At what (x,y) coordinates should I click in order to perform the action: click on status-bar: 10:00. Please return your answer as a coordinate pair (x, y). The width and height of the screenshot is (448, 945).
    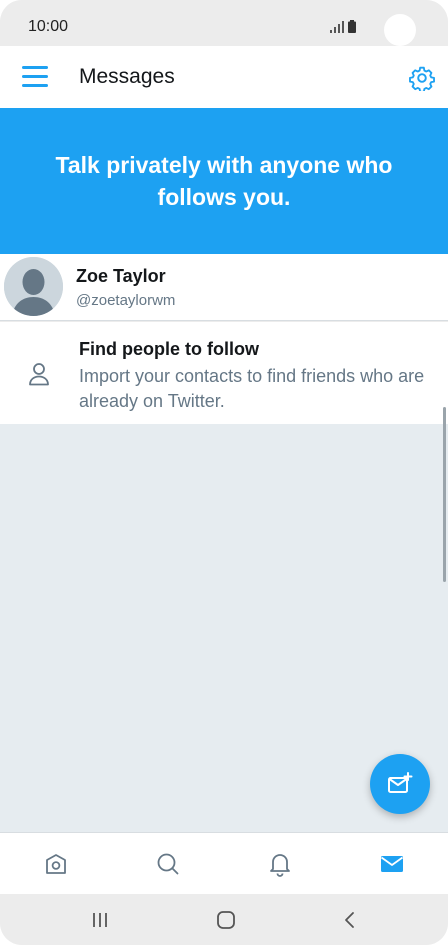
    Looking at the image, I should click on (224, 23).